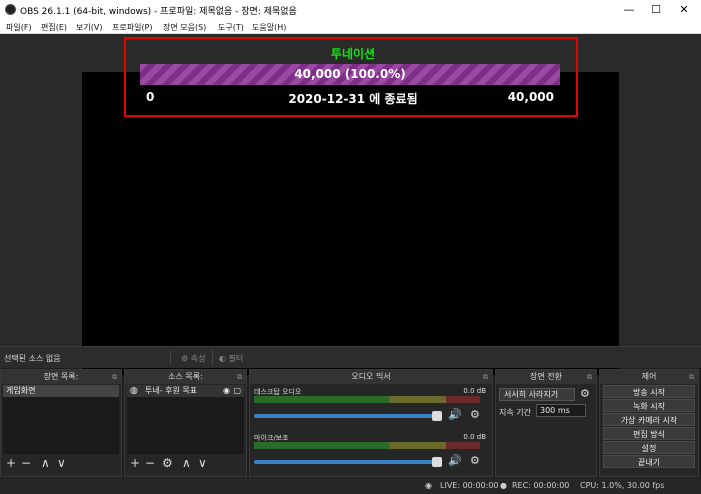 Image resolution: width=701 pixels, height=494 pixels. I want to click on exit-button: 끝내기, so click(649, 461).